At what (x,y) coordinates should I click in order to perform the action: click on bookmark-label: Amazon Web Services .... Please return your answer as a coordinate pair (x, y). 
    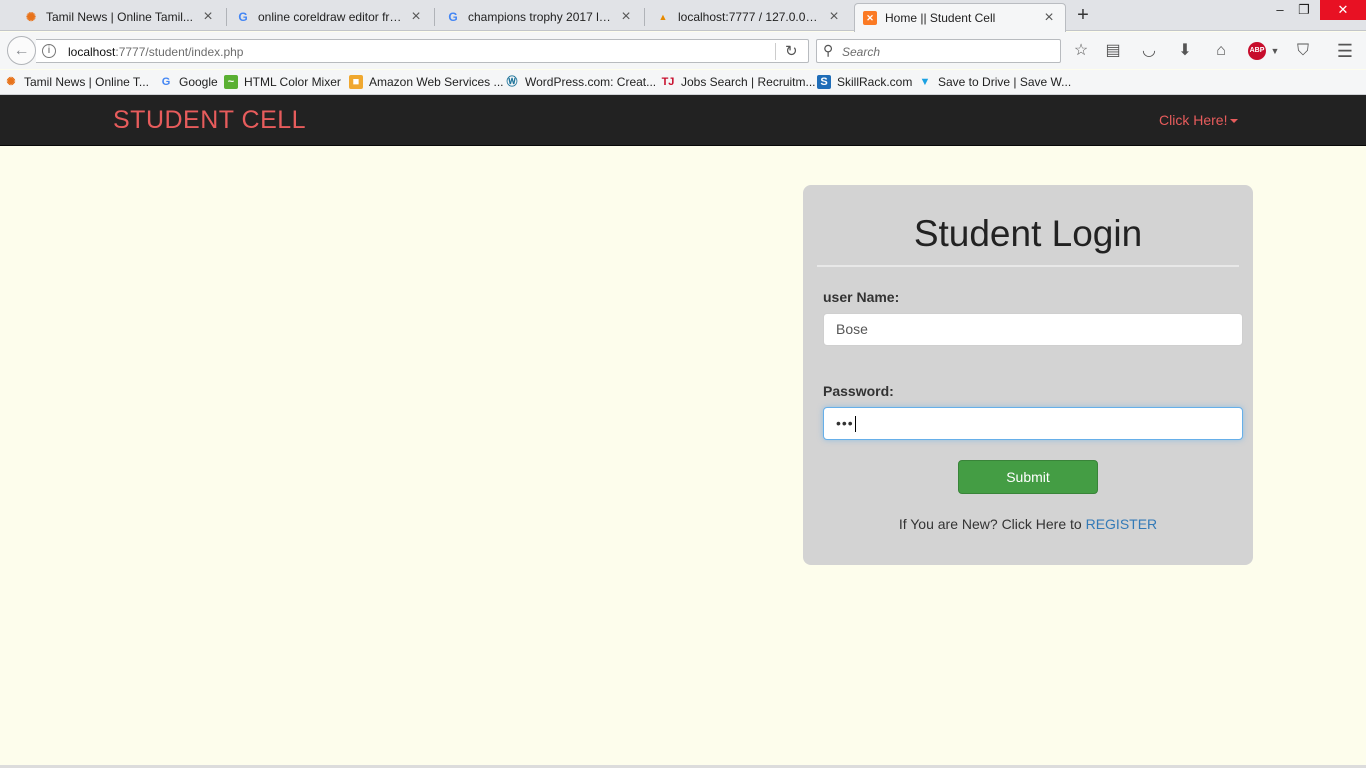
    Looking at the image, I should click on (436, 82).